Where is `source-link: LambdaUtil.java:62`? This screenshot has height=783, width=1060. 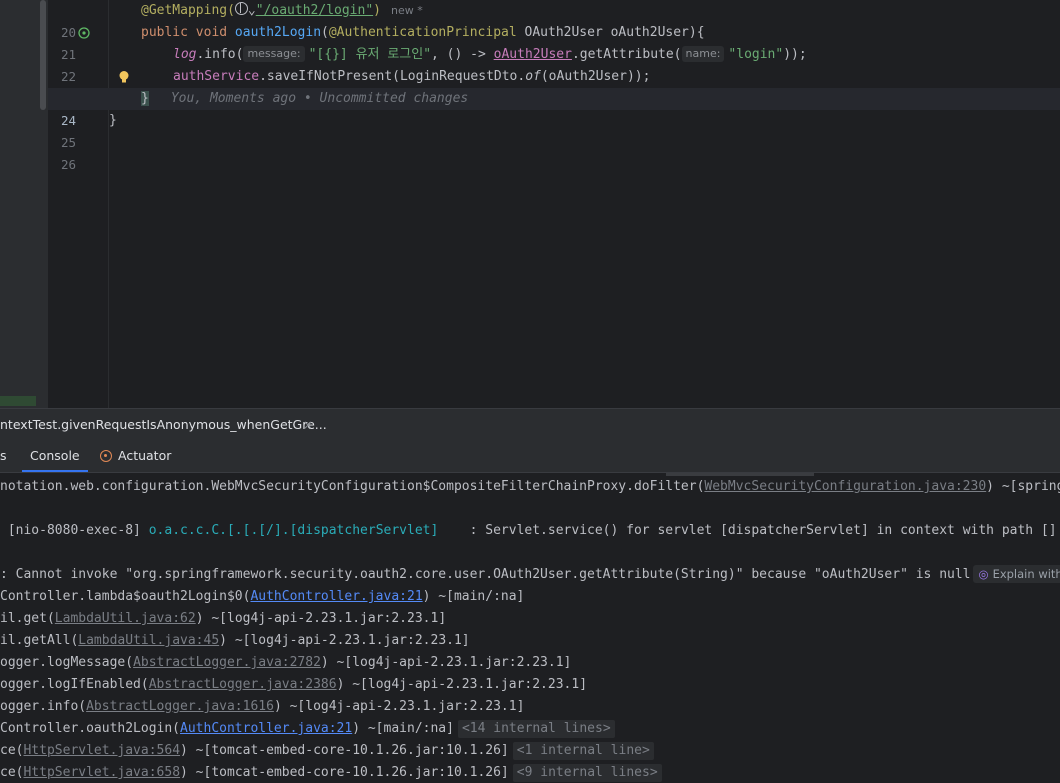
source-link: LambdaUtil.java:62 is located at coordinates (125, 618).